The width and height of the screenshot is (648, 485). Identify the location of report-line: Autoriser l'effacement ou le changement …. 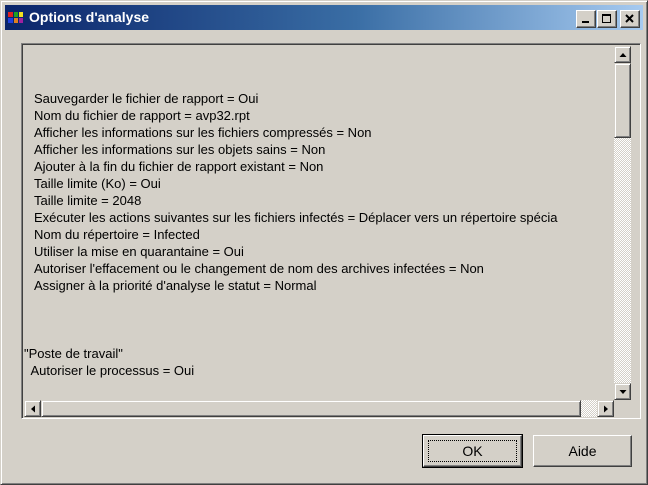
(259, 268).